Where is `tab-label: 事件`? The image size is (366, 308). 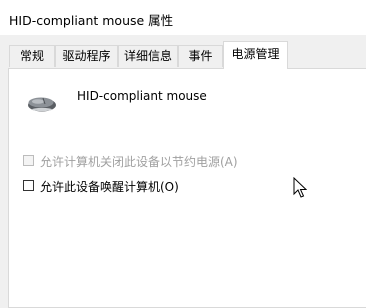
tab-label: 事件 is located at coordinates (200, 56).